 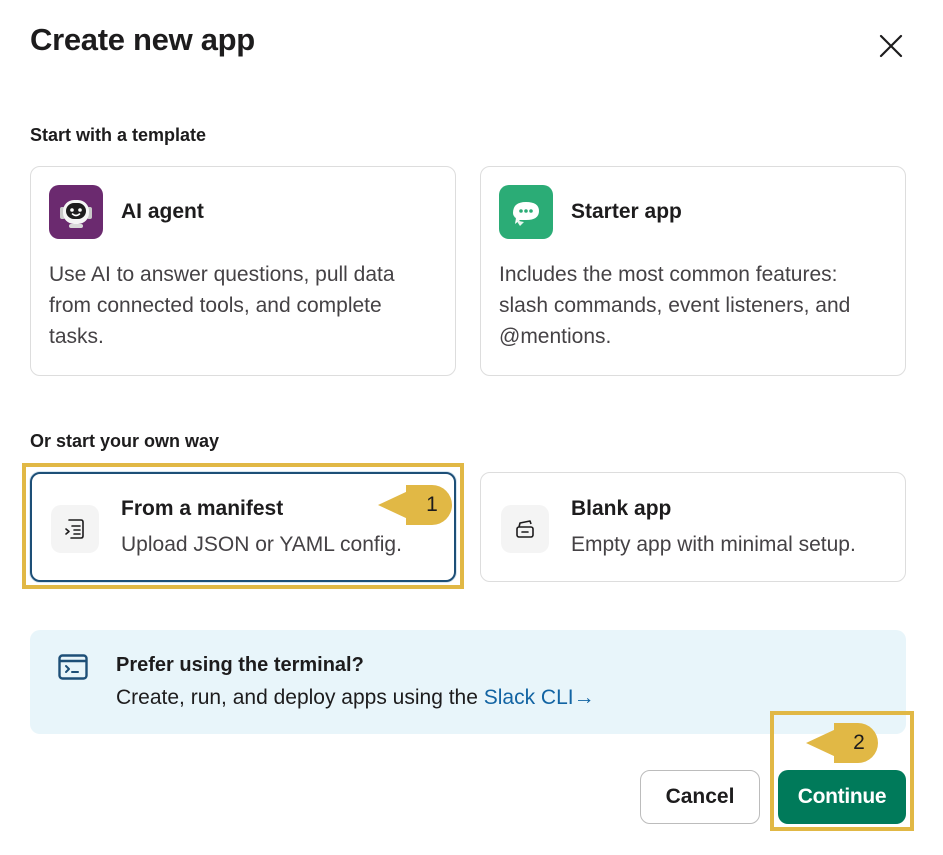 I want to click on own-way-section-label: Or start your own way, so click(x=125, y=441).